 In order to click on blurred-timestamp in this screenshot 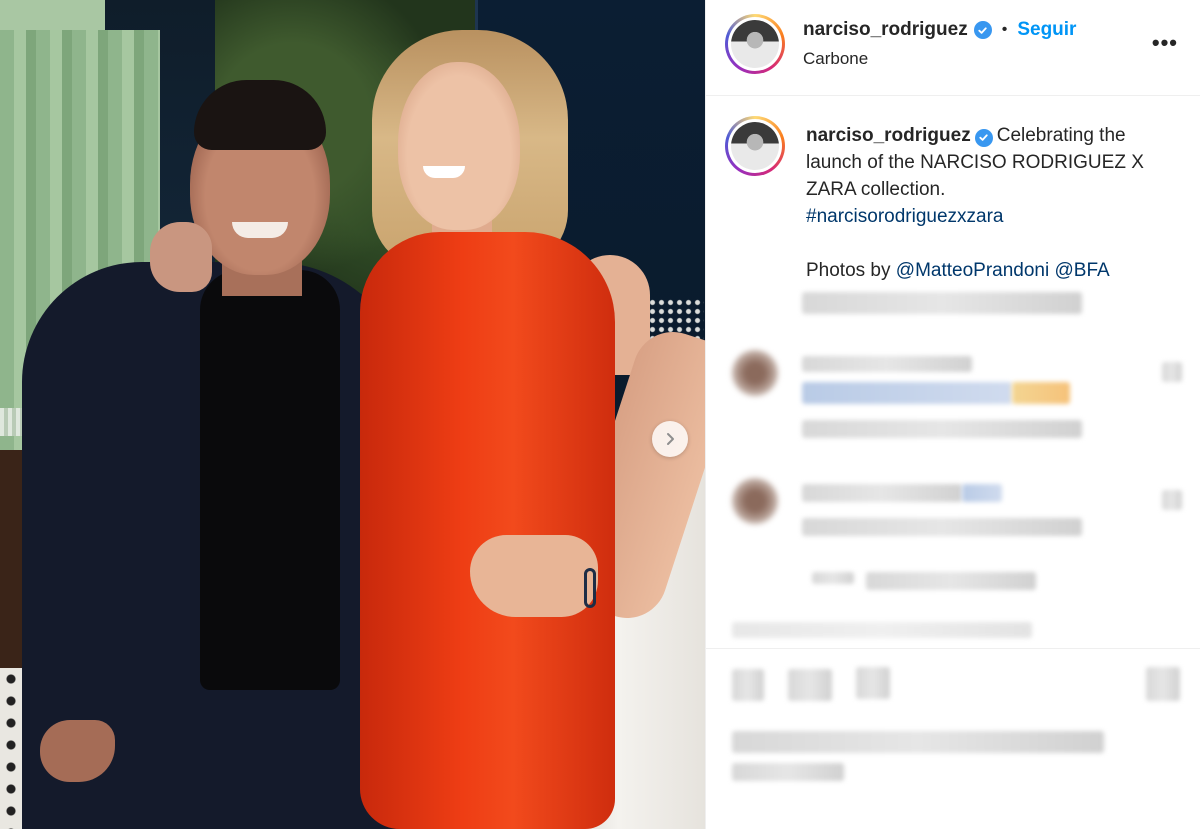, I will do `click(942, 303)`.